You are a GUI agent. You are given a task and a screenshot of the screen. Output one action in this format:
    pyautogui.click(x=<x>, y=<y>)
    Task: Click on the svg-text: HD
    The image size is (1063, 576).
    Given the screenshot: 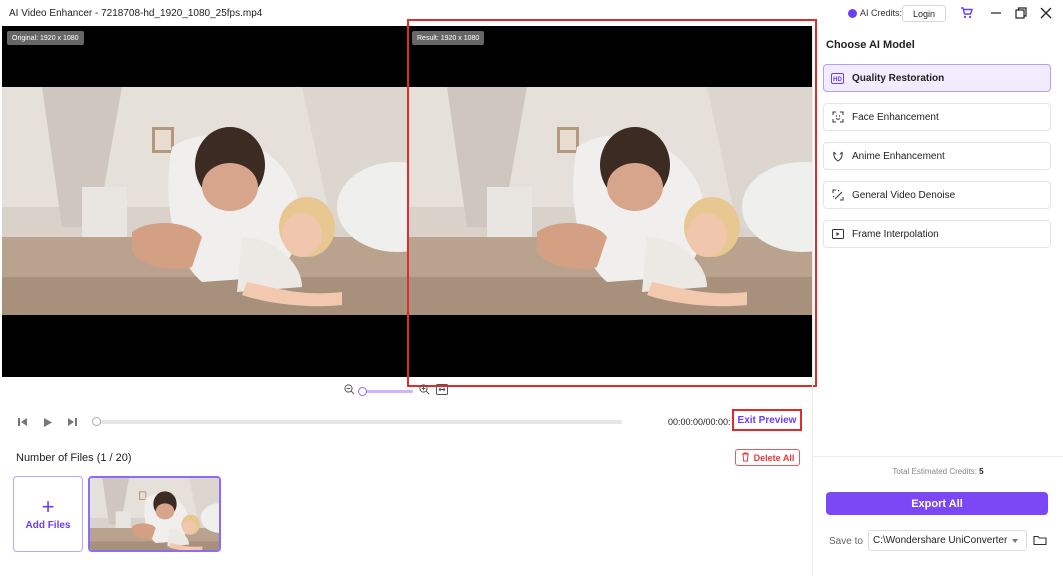 What is the action you would take?
    pyautogui.click(x=837, y=80)
    